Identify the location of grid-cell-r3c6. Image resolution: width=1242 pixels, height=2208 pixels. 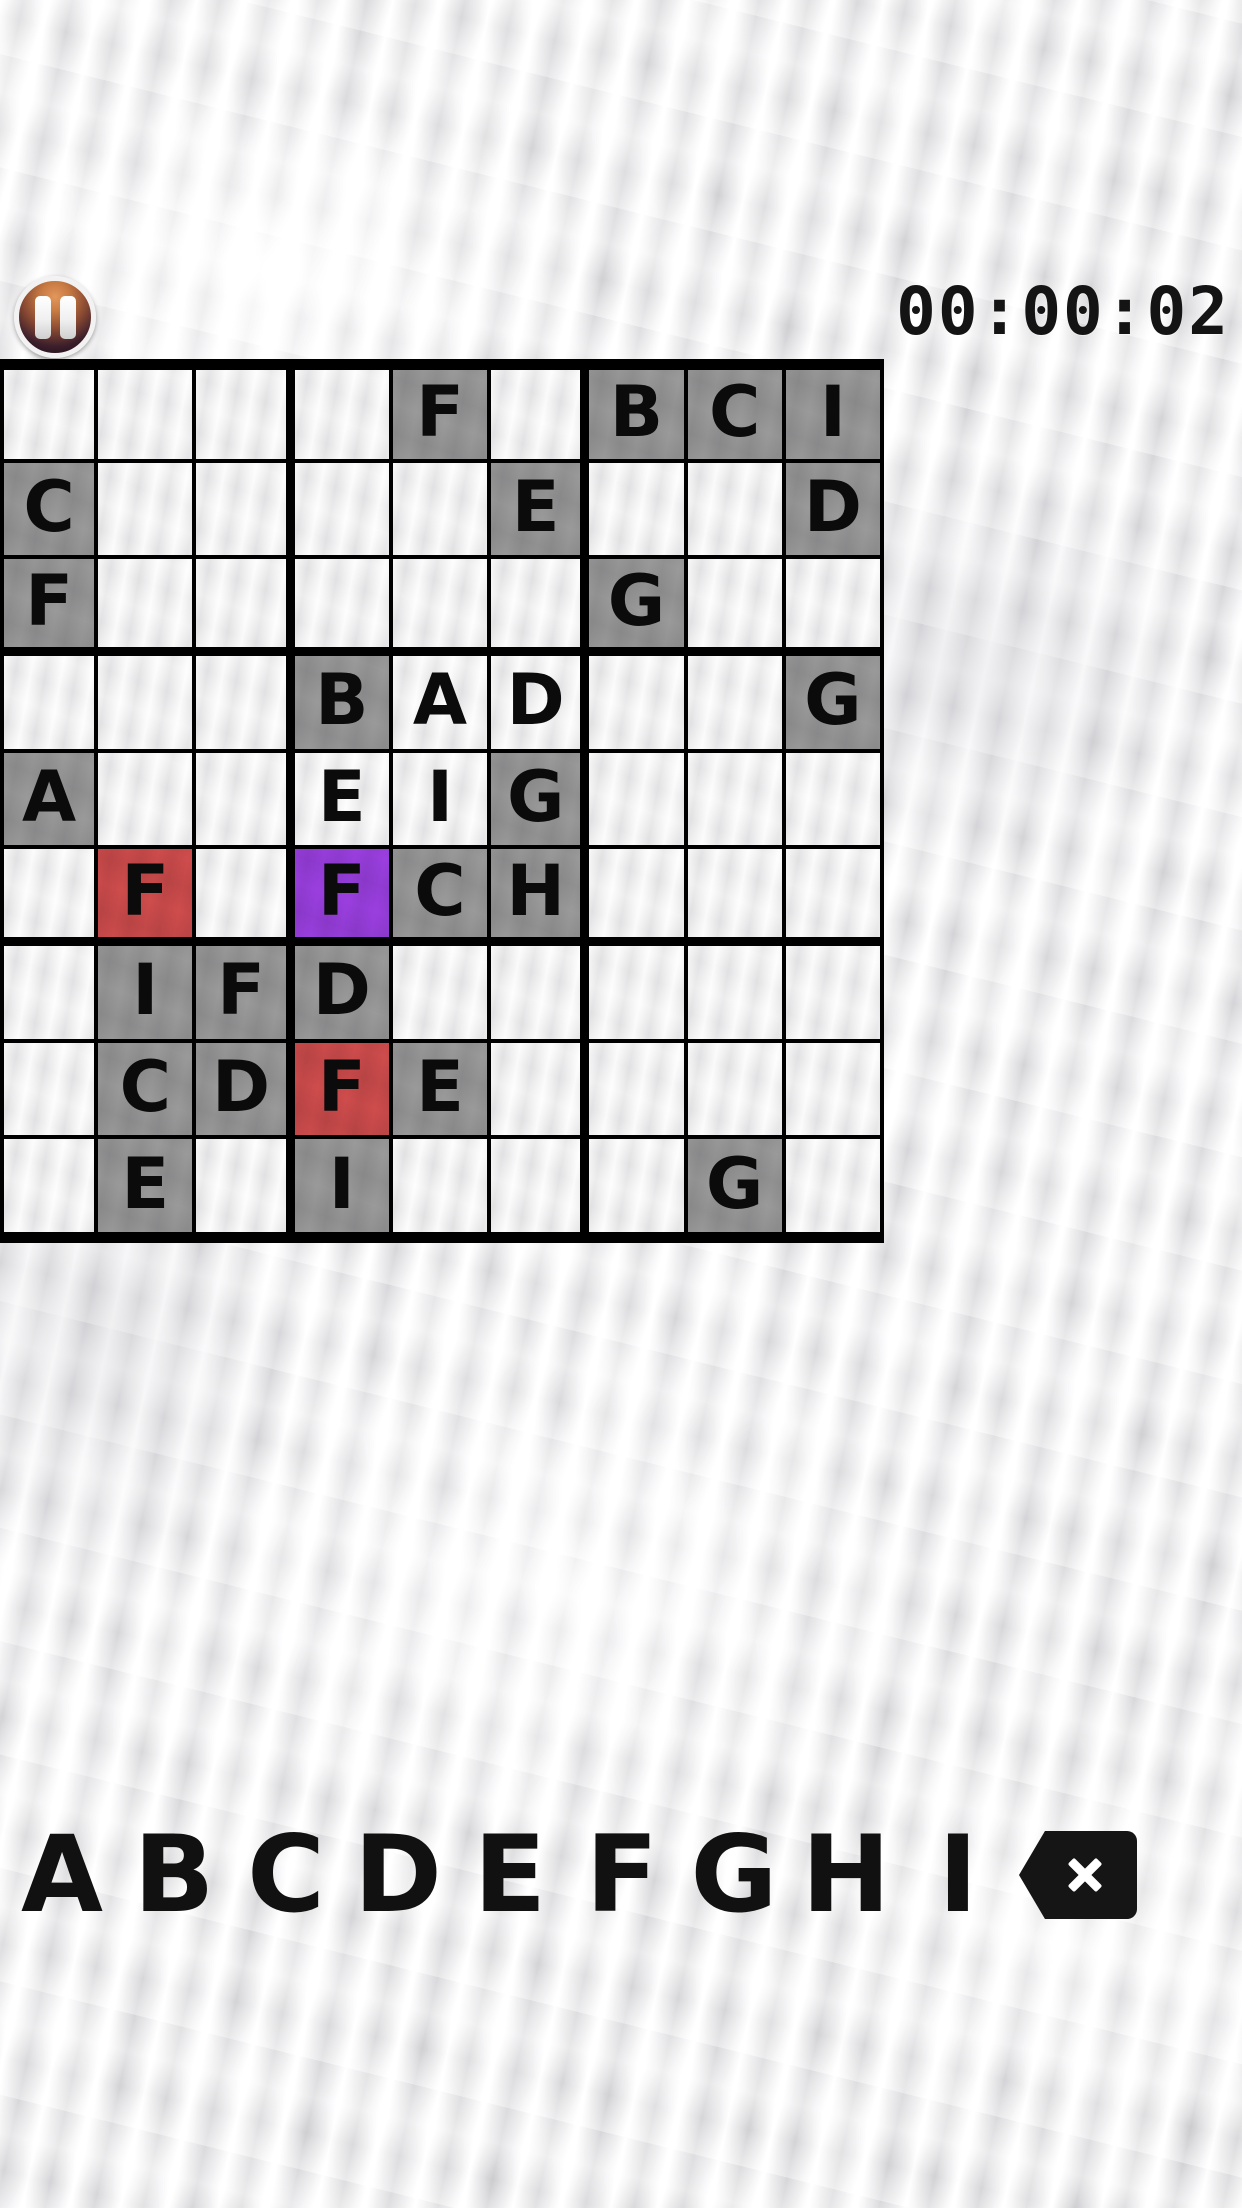
(540, 607).